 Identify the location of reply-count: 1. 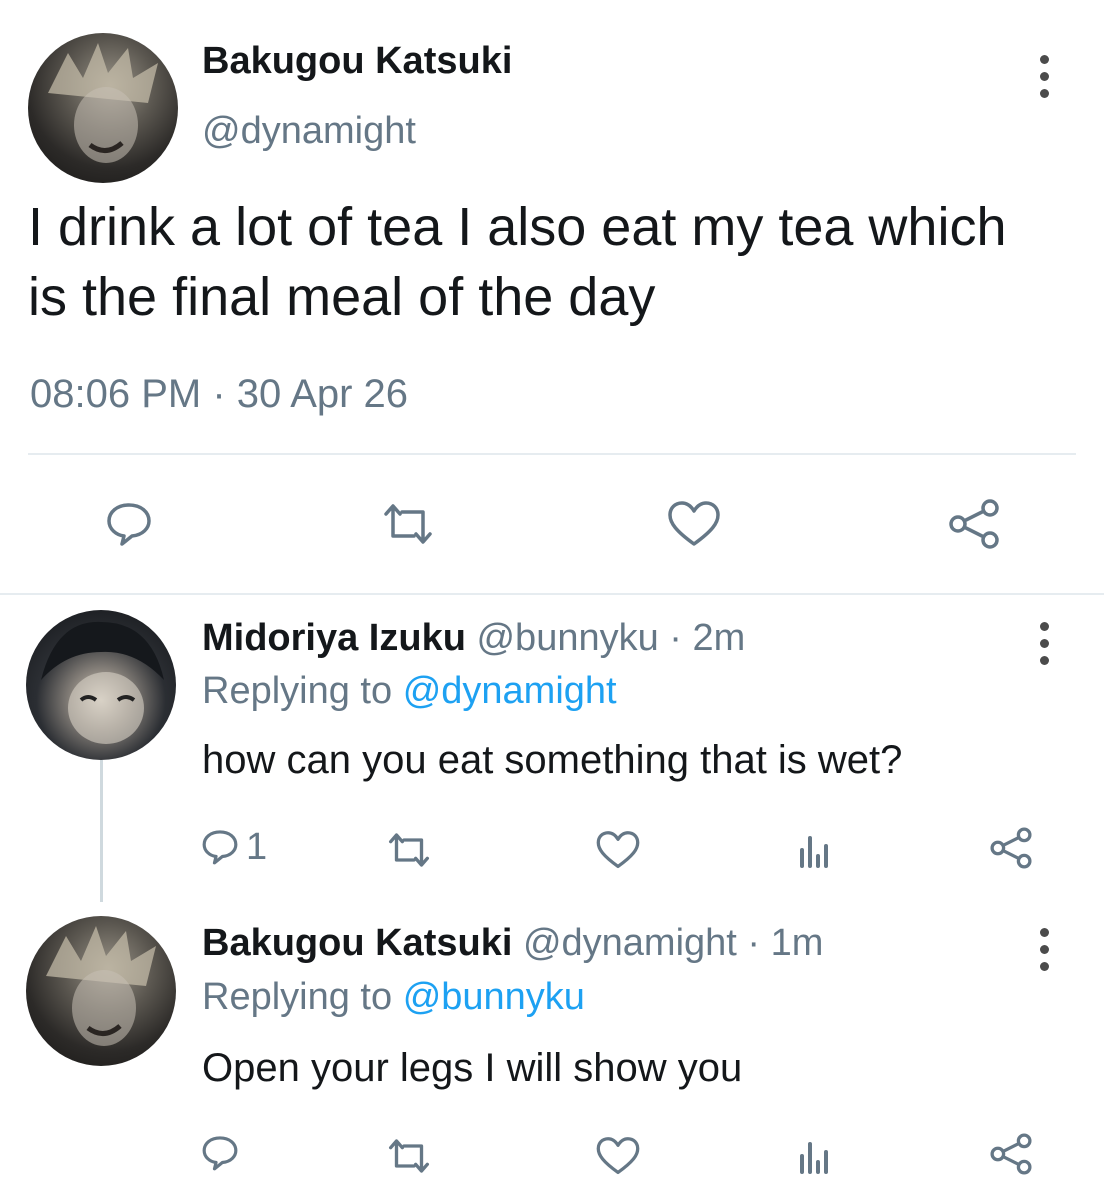
(257, 847).